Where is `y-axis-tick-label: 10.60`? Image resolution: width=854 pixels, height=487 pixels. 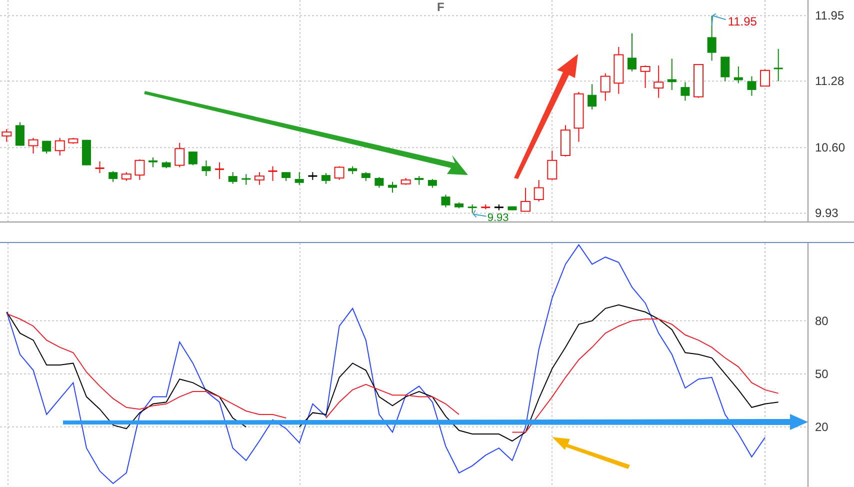 y-axis-tick-label: 10.60 is located at coordinates (830, 147).